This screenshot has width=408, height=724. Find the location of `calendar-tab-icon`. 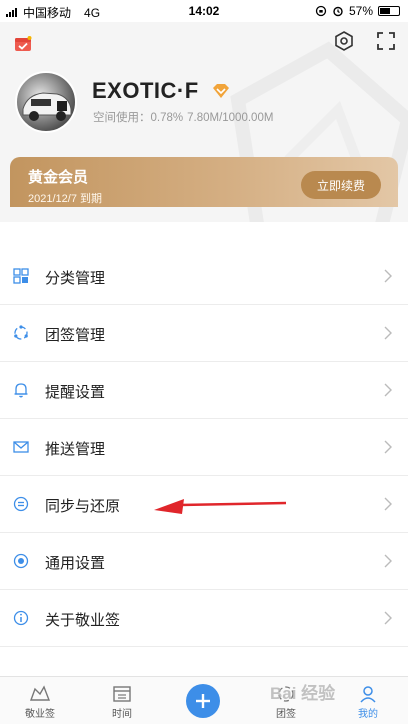

calendar-tab-icon is located at coordinates (122, 694).